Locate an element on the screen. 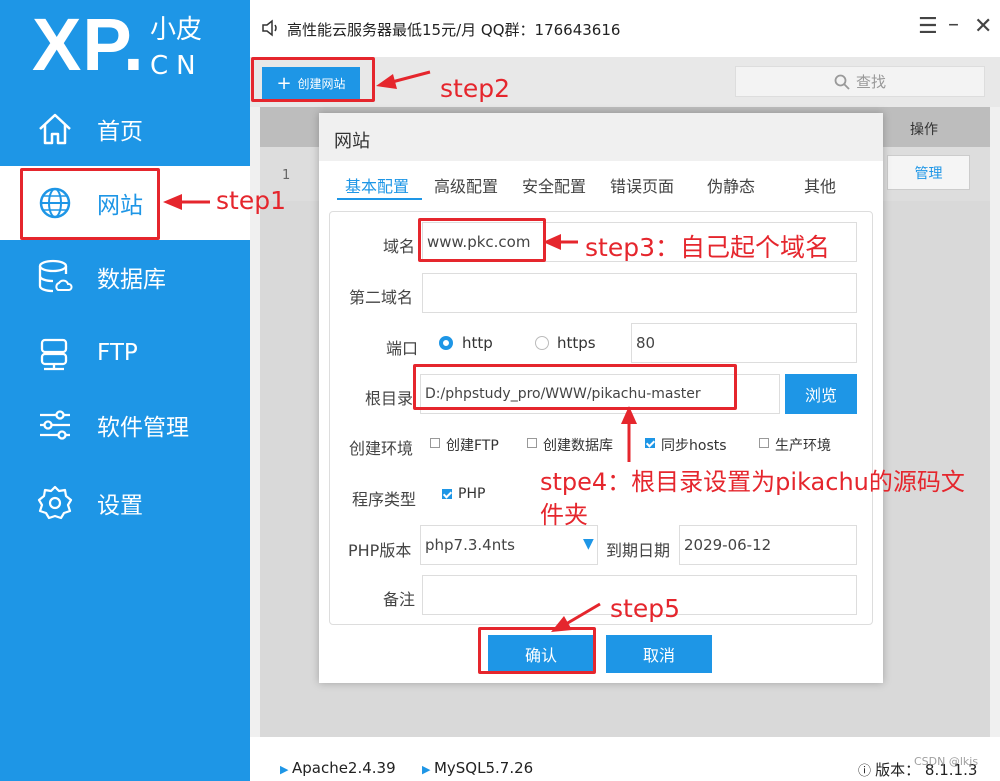 This screenshot has width=1000, height=781. port-input: 80 is located at coordinates (744, 343).